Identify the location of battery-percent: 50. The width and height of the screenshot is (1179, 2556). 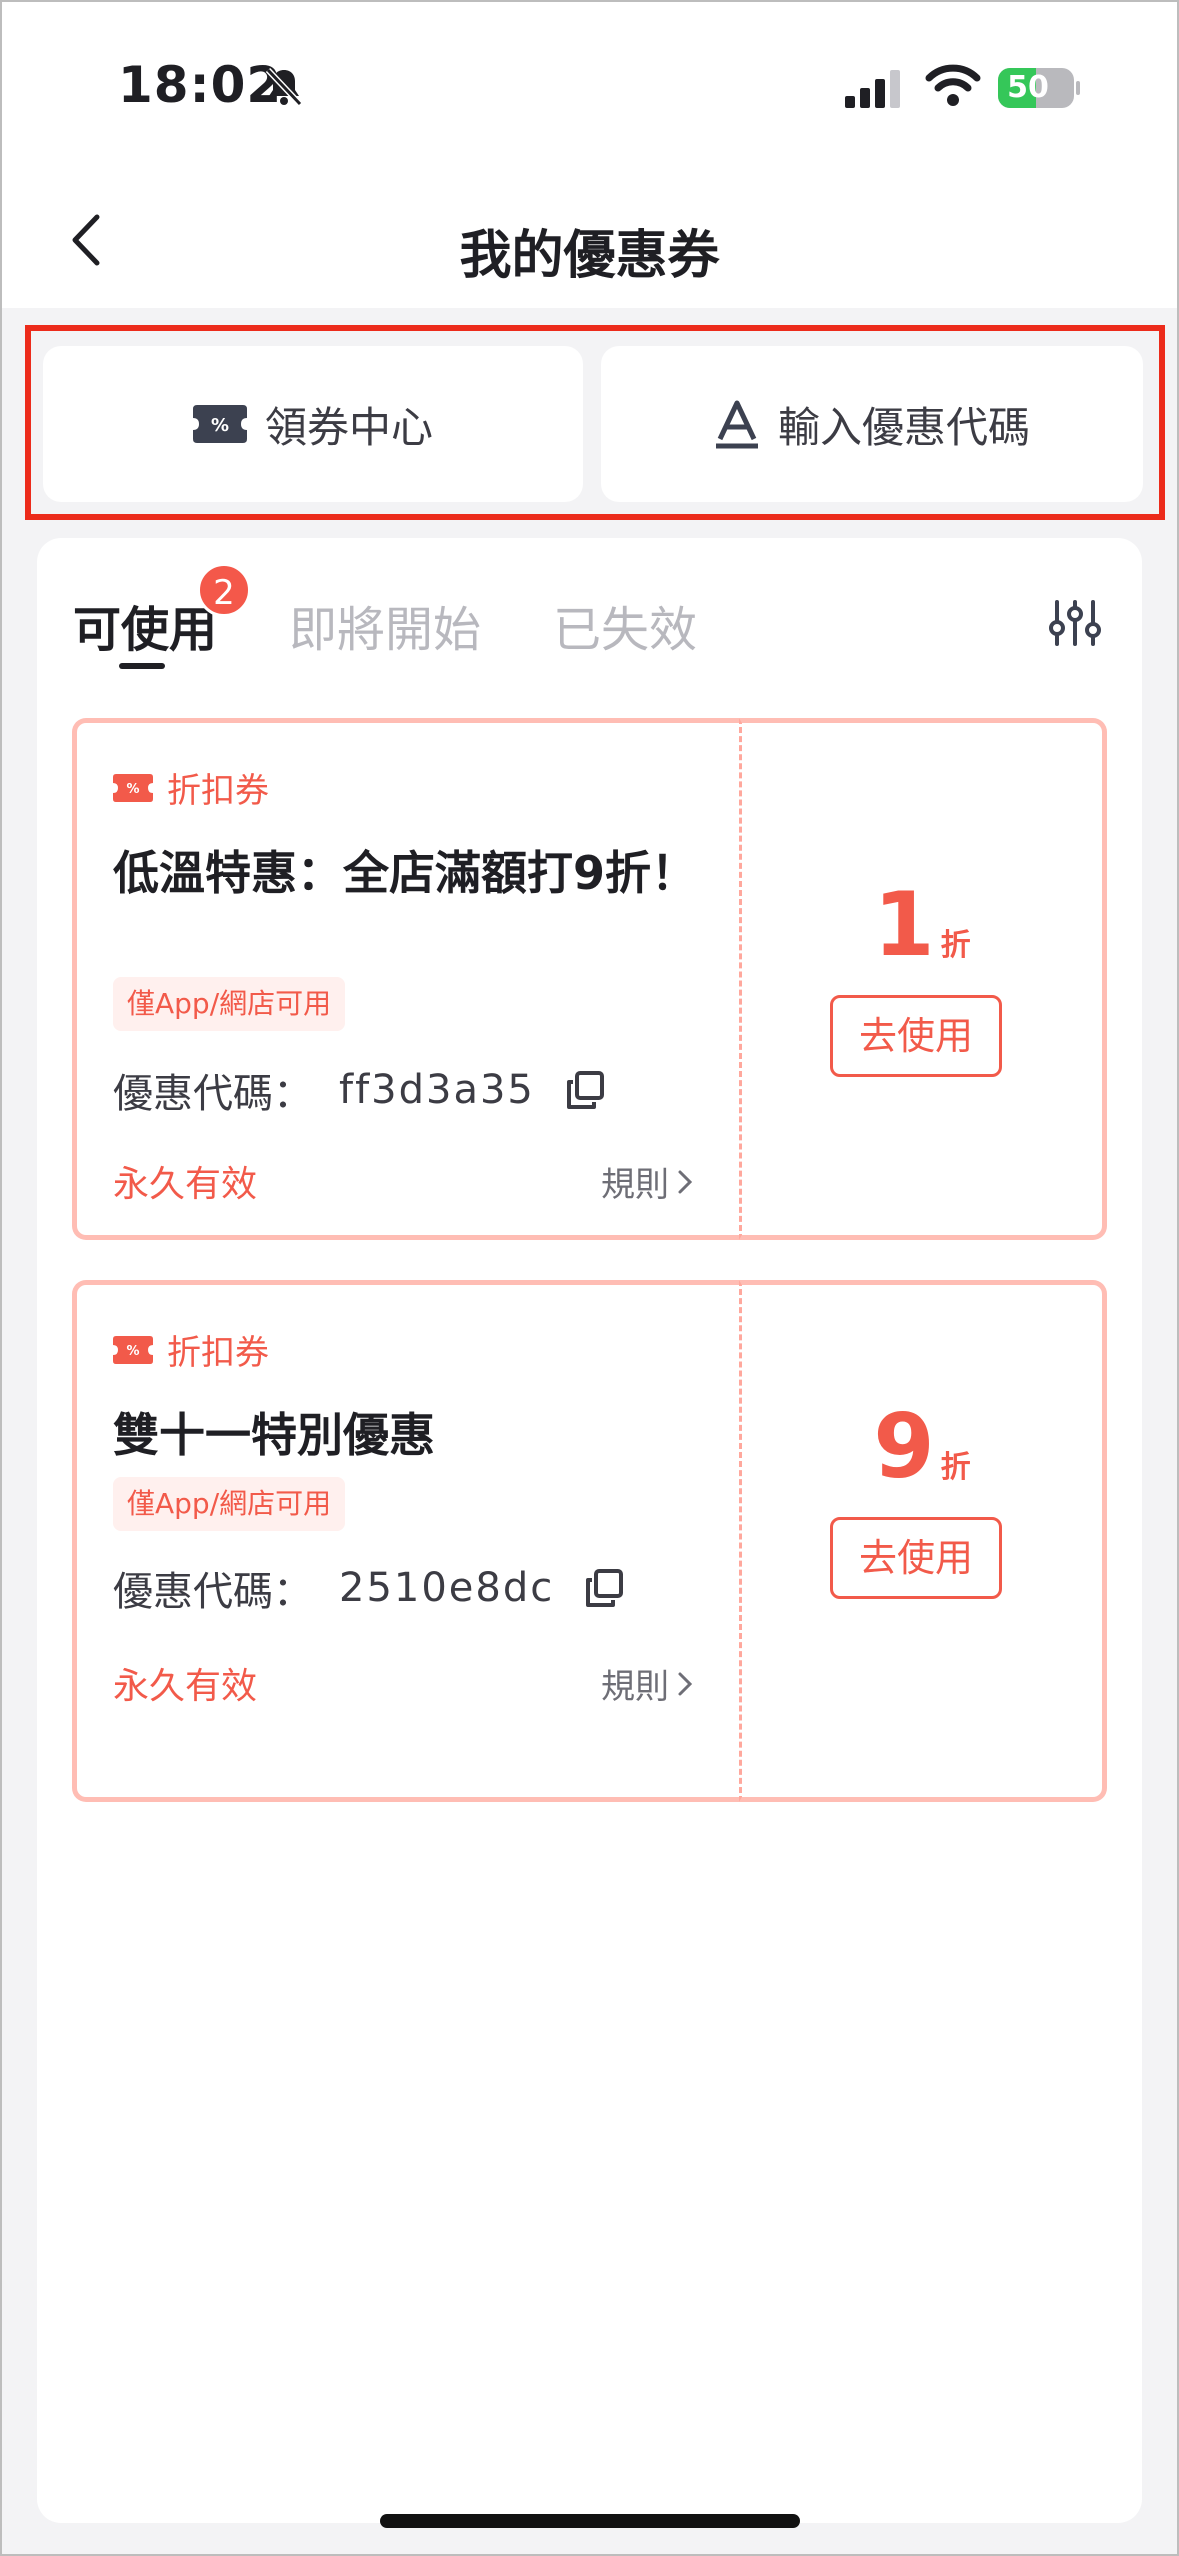
(1028, 87).